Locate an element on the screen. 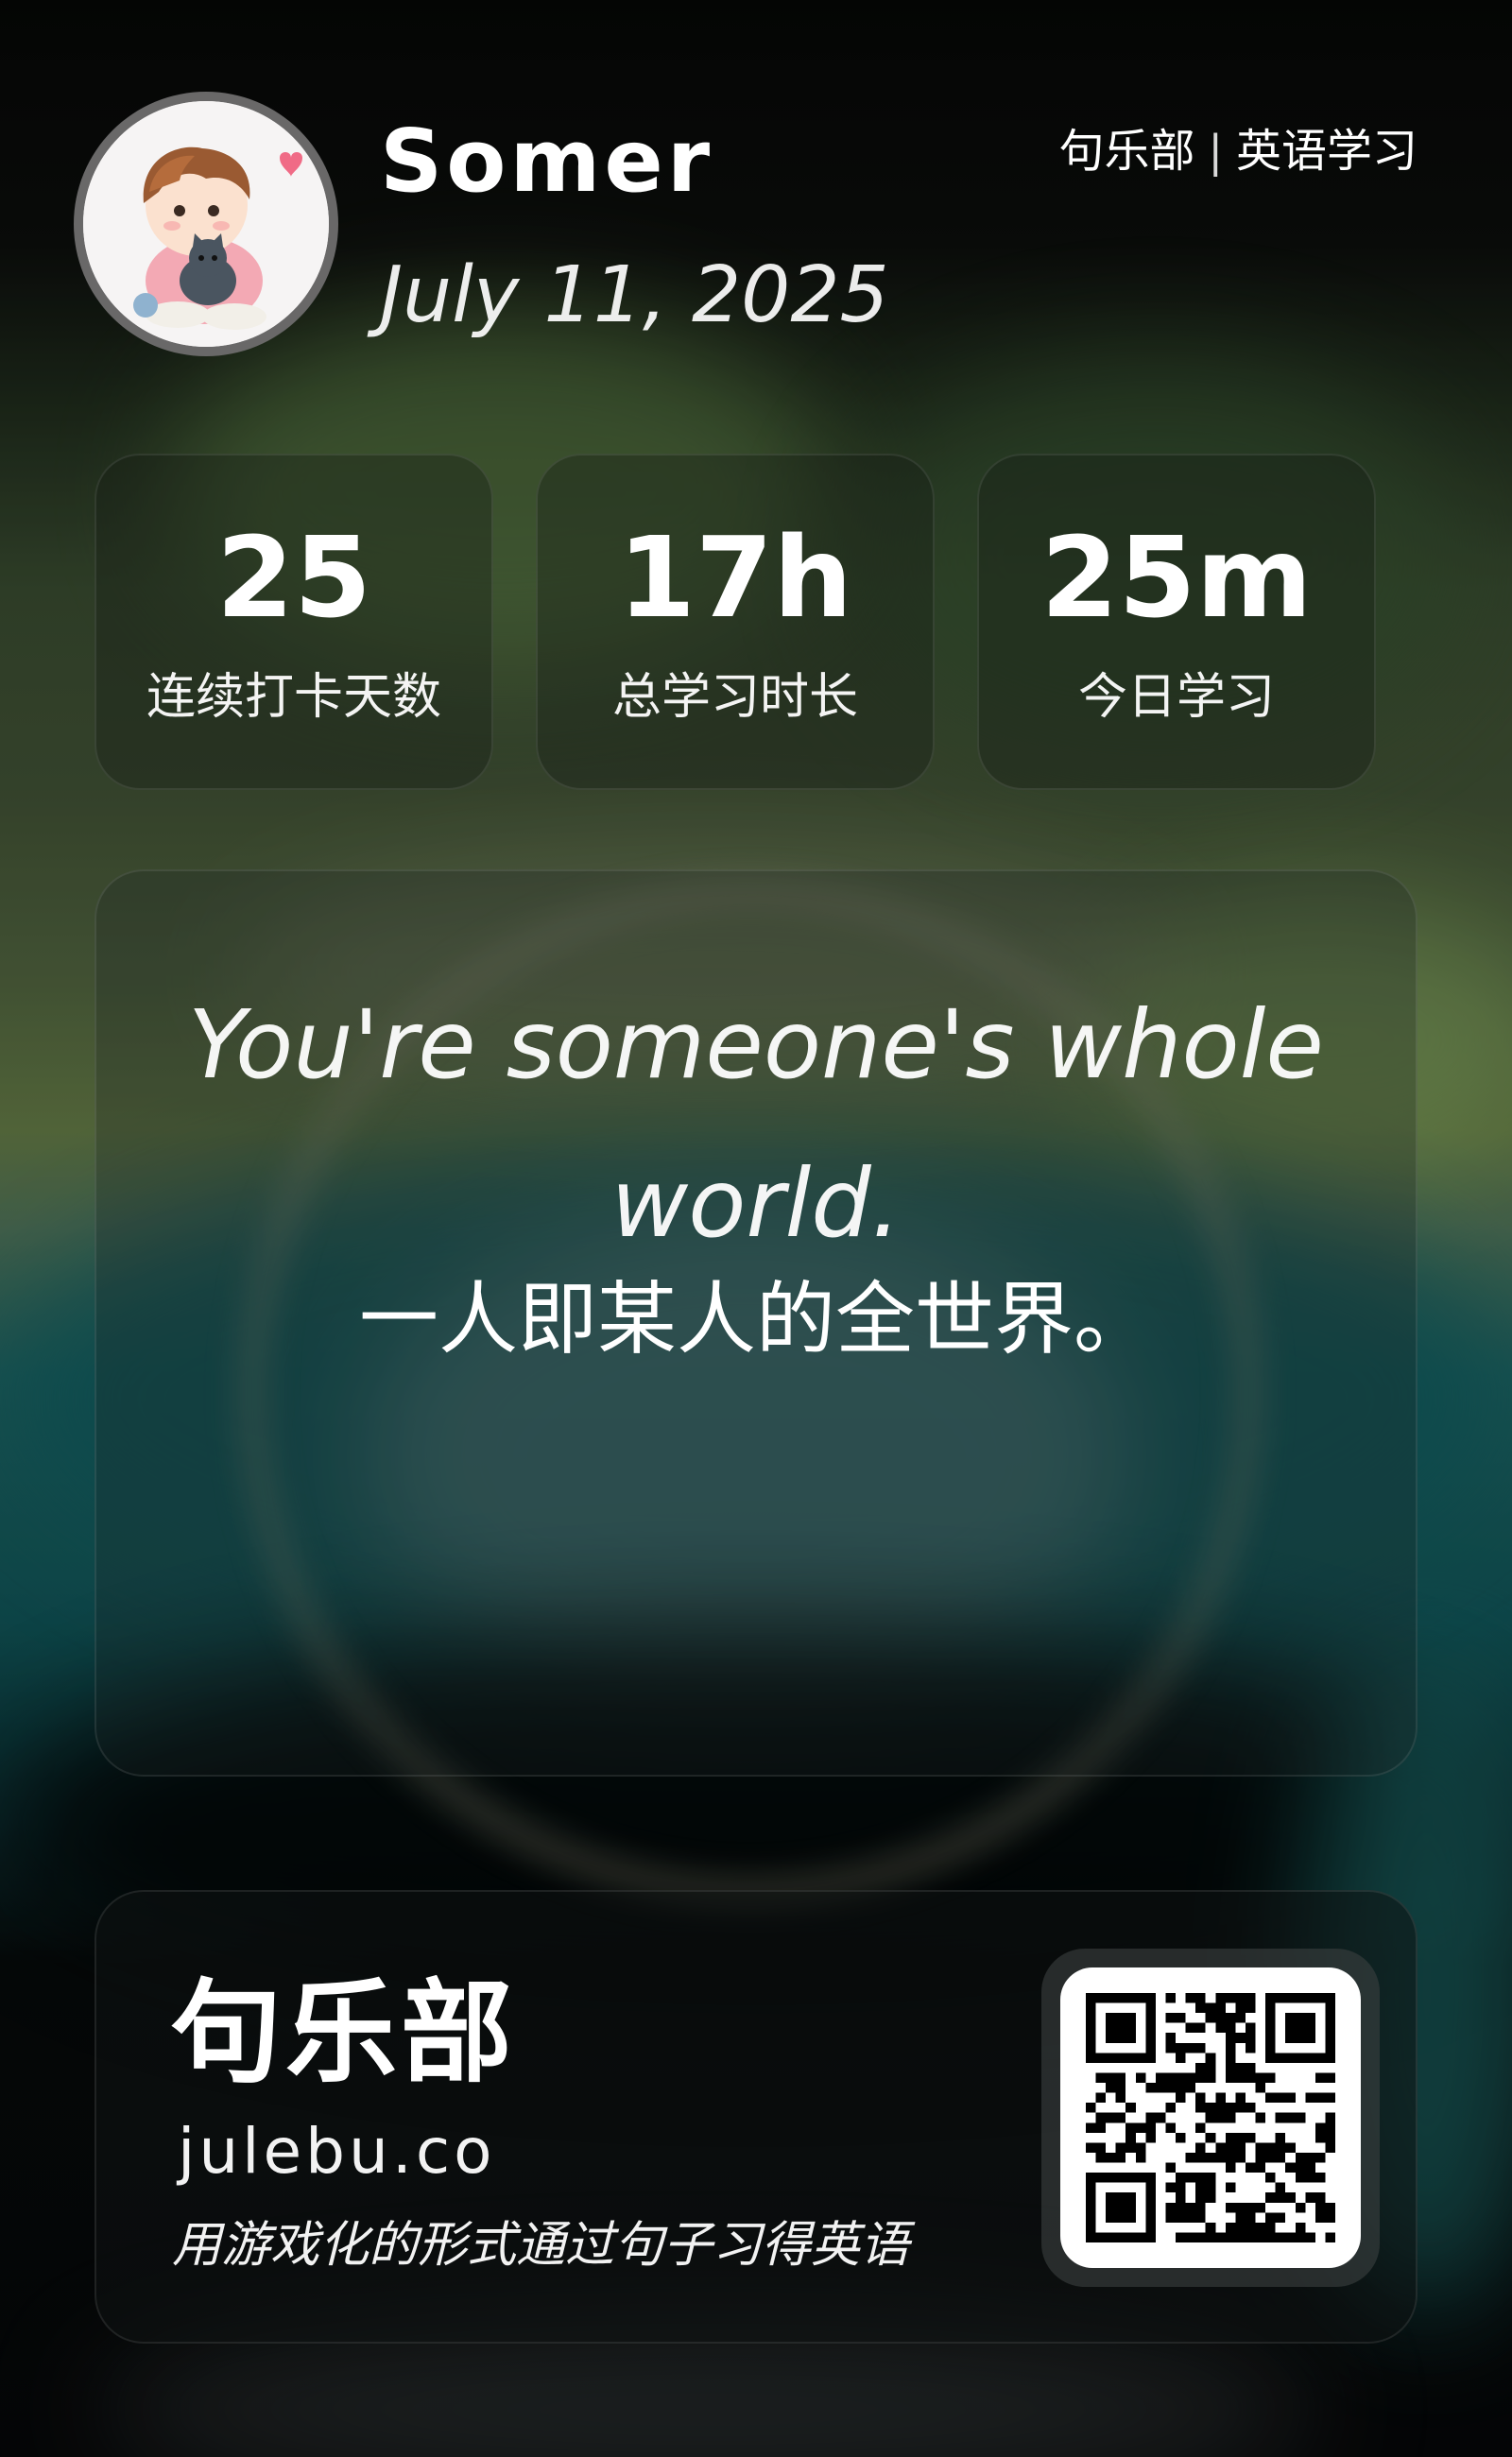 The height and width of the screenshot is (2457, 1512). cartoon-boy-with-cat-avatar-icon is located at coordinates (206, 224).